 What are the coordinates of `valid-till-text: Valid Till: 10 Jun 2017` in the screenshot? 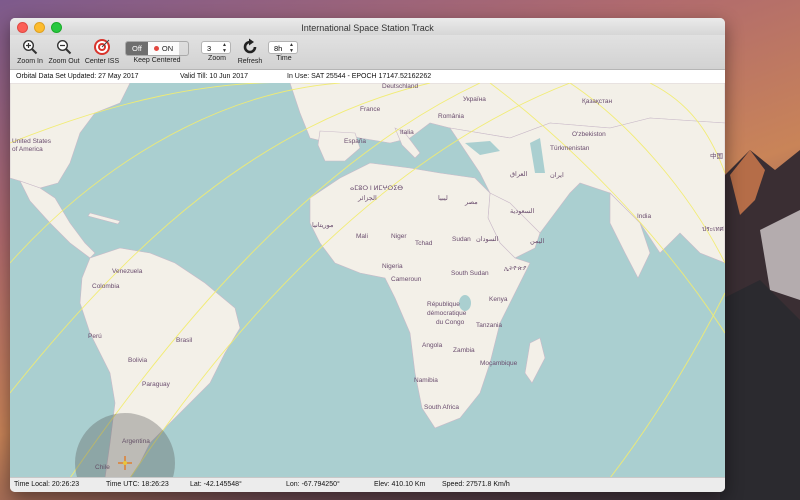 It's located at (214, 76).